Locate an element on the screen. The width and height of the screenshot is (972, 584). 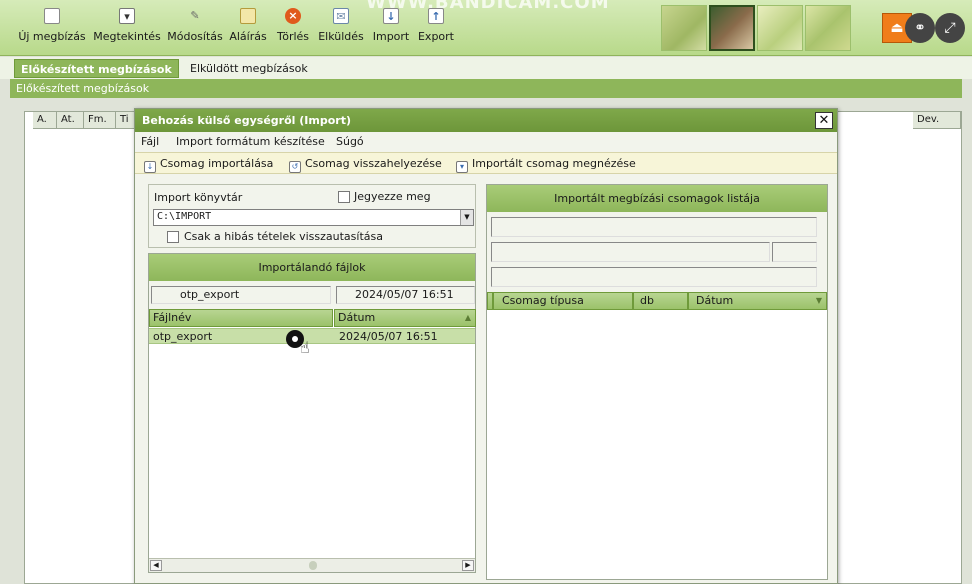
horizontal-scrollbar: ◀ ▶ is located at coordinates (312, 565).